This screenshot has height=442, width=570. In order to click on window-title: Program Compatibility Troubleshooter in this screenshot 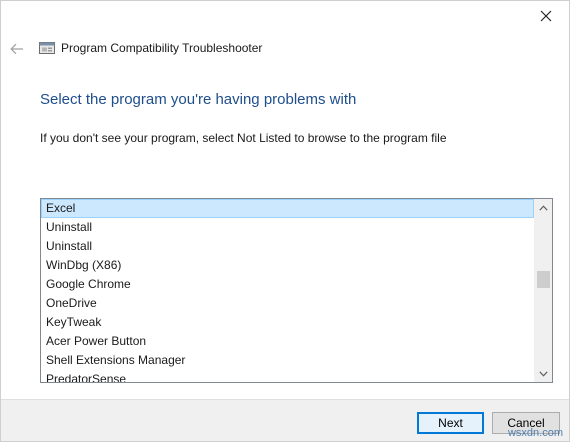, I will do `click(162, 48)`.